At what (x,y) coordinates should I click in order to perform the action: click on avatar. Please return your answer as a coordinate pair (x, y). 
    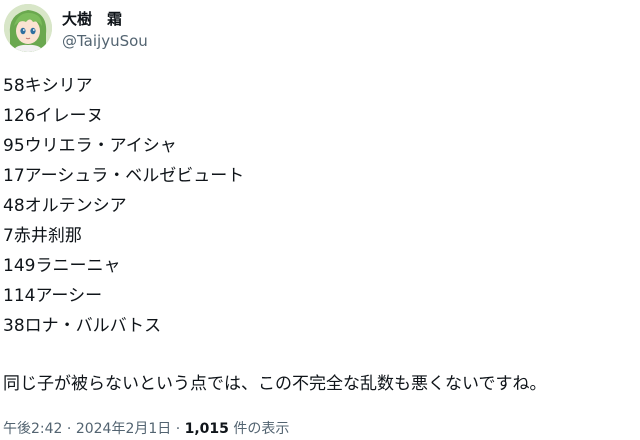
    Looking at the image, I should click on (28, 28).